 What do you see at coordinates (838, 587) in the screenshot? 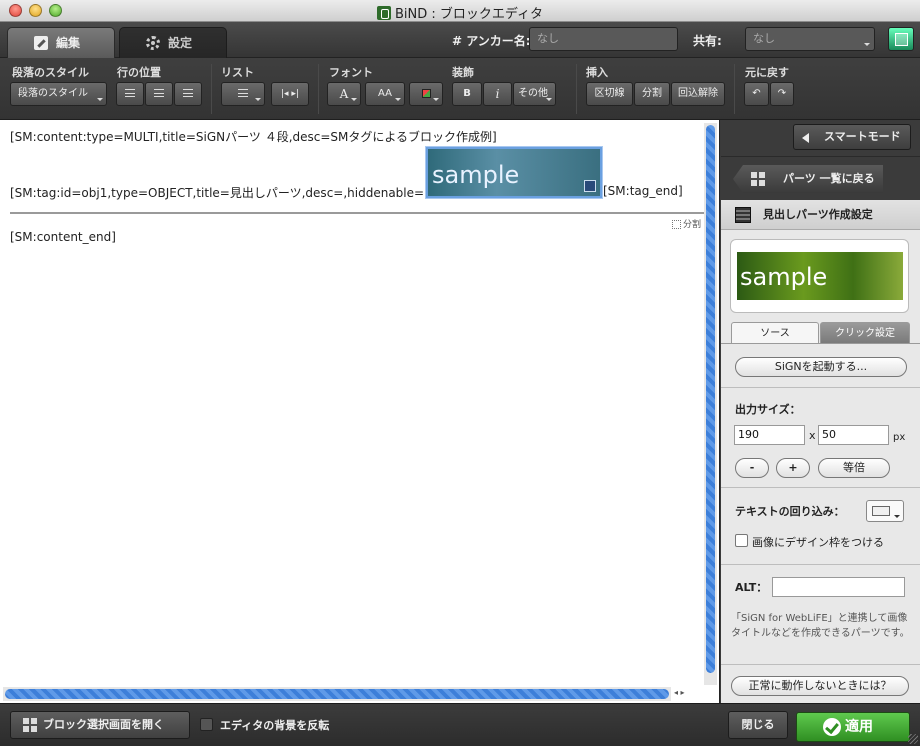
I see `alt-input` at bounding box center [838, 587].